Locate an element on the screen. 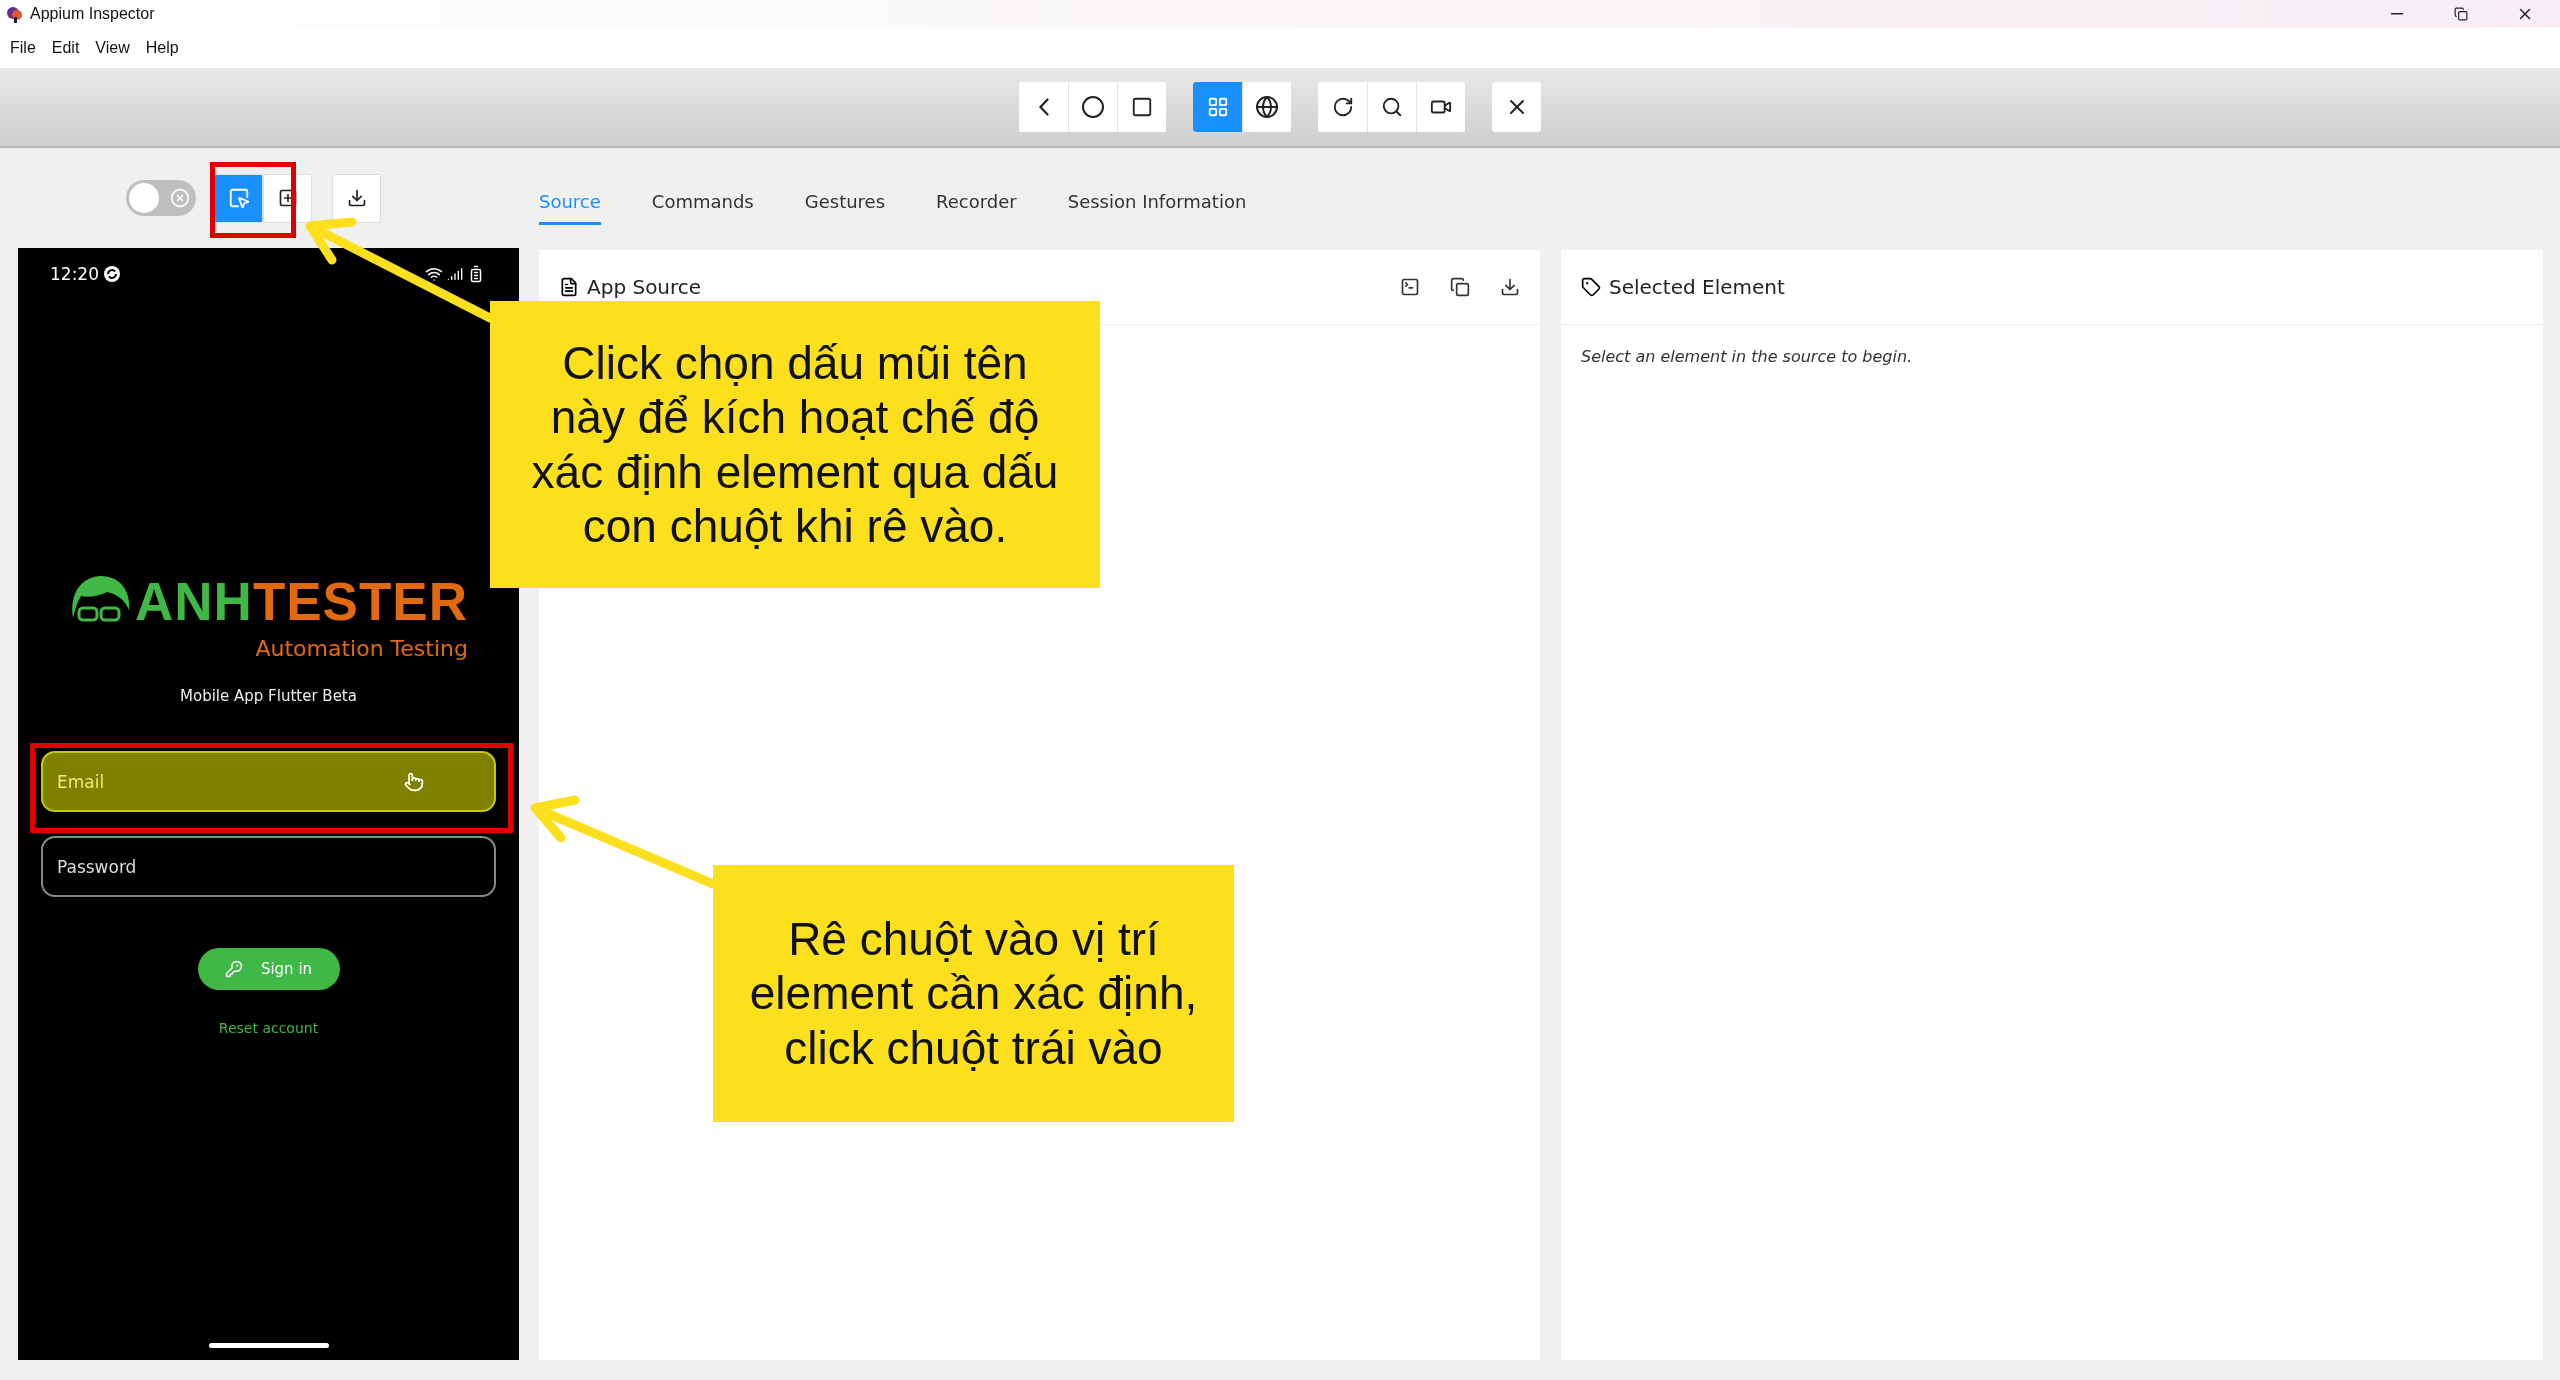 This screenshot has width=2560, height=1380. panel-title: App Source is located at coordinates (645, 287).